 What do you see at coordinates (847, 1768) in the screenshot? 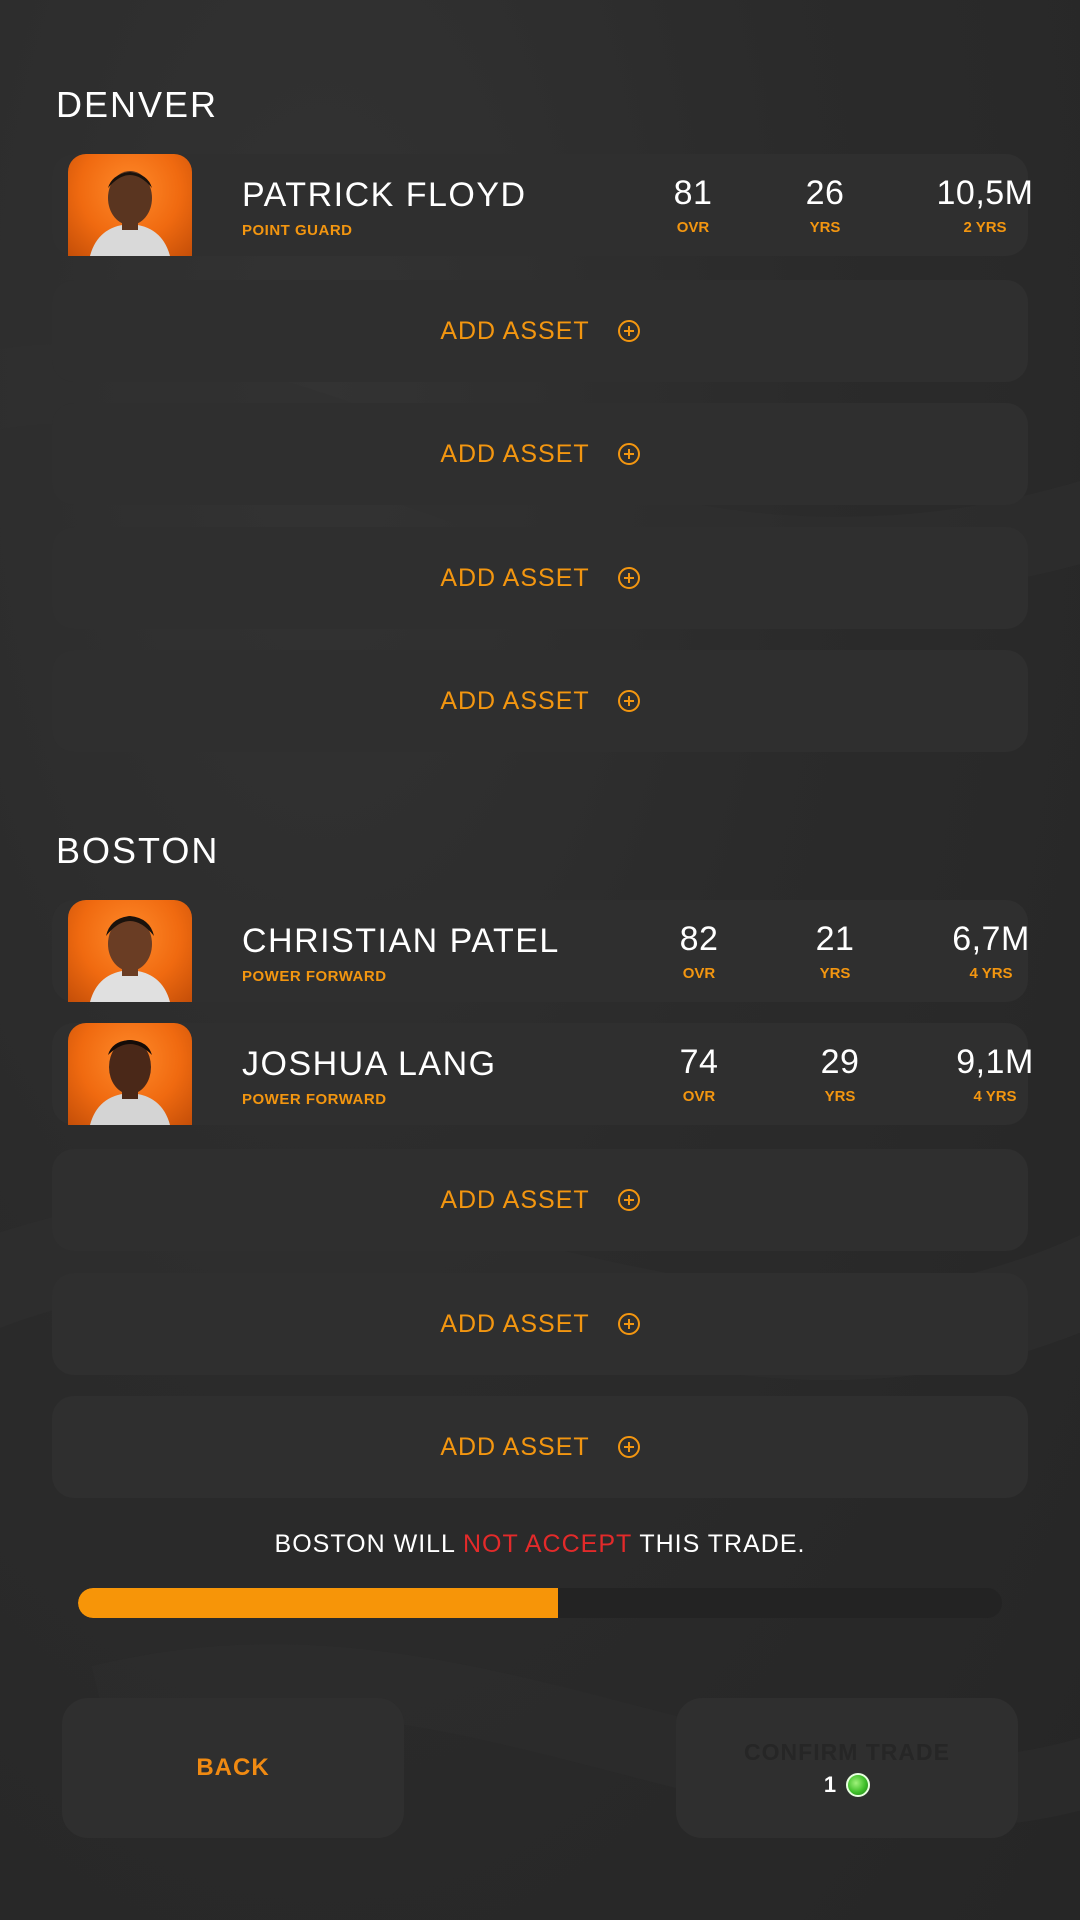
I see `confirm-trade-button: CONFIRM TRADE 1` at bounding box center [847, 1768].